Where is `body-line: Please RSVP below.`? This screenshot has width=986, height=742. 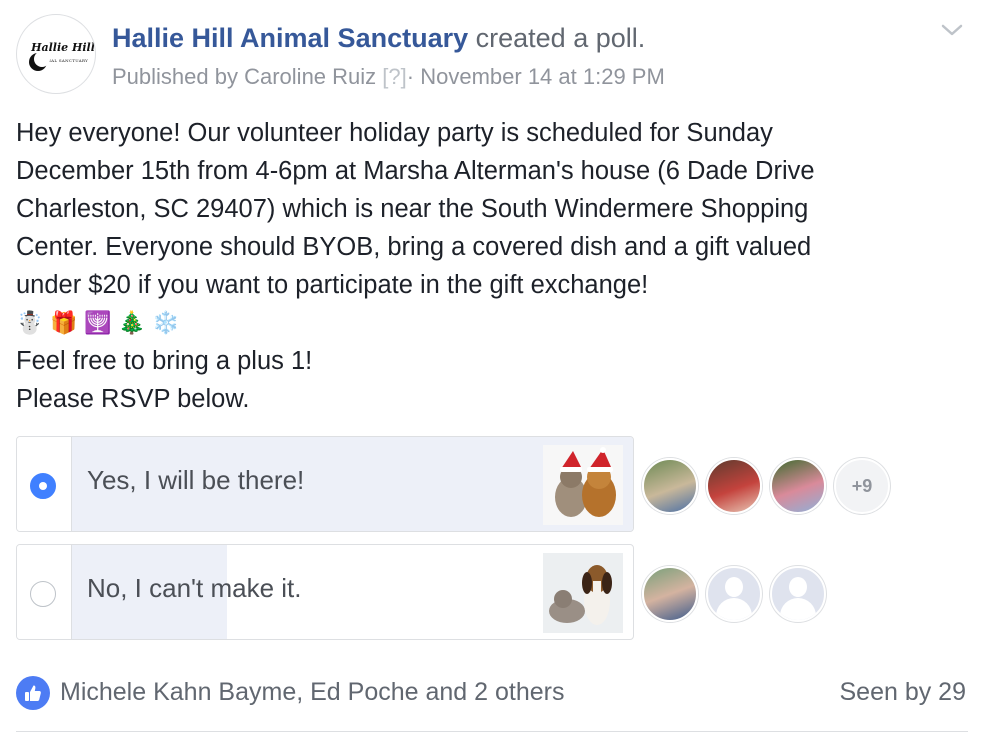 body-line: Please RSVP below. is located at coordinates (133, 399).